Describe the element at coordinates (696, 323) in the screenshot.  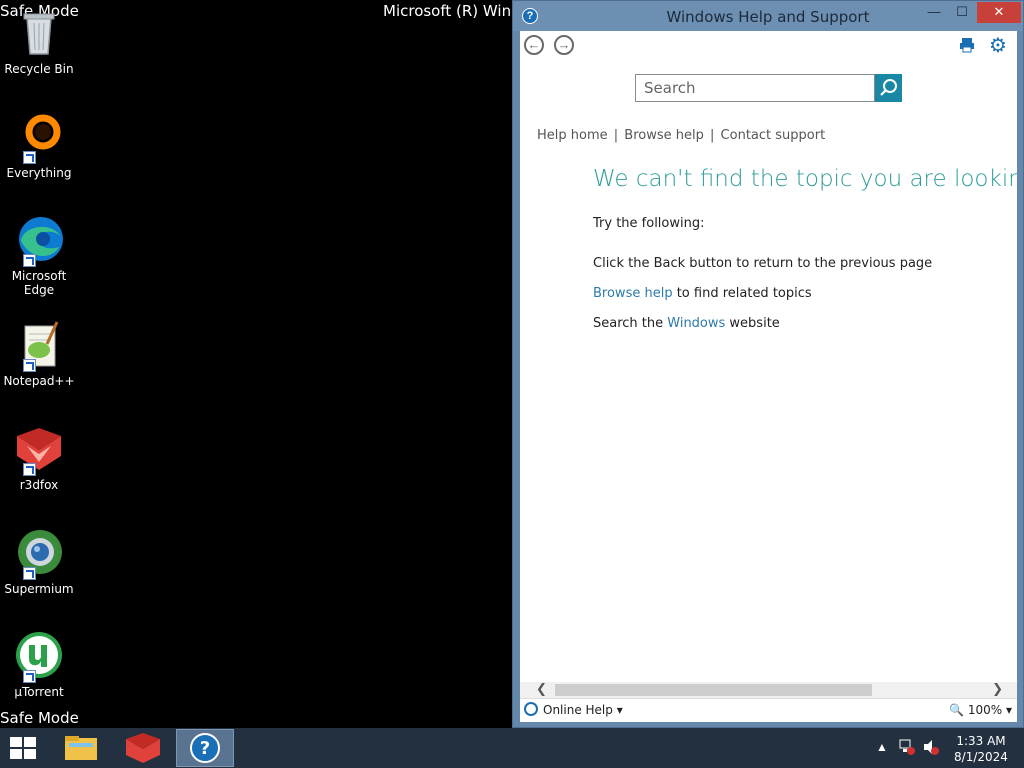
I see `windows-website-link: Windows` at that location.